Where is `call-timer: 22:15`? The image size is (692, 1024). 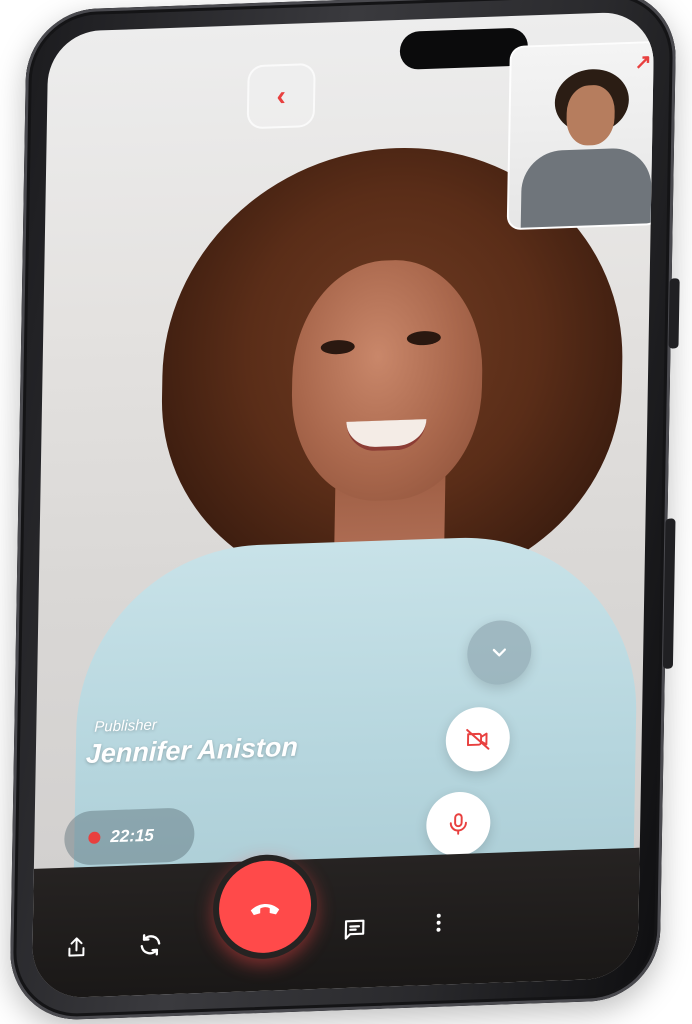
call-timer: 22:15 is located at coordinates (129, 836).